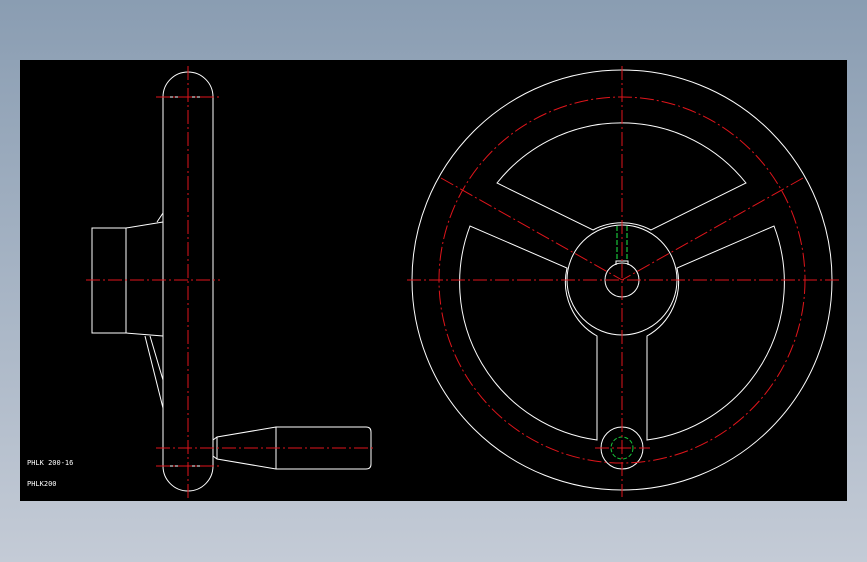 Image resolution: width=867 pixels, height=562 pixels. I want to click on side-view-hub-taper-lower, so click(144, 334).